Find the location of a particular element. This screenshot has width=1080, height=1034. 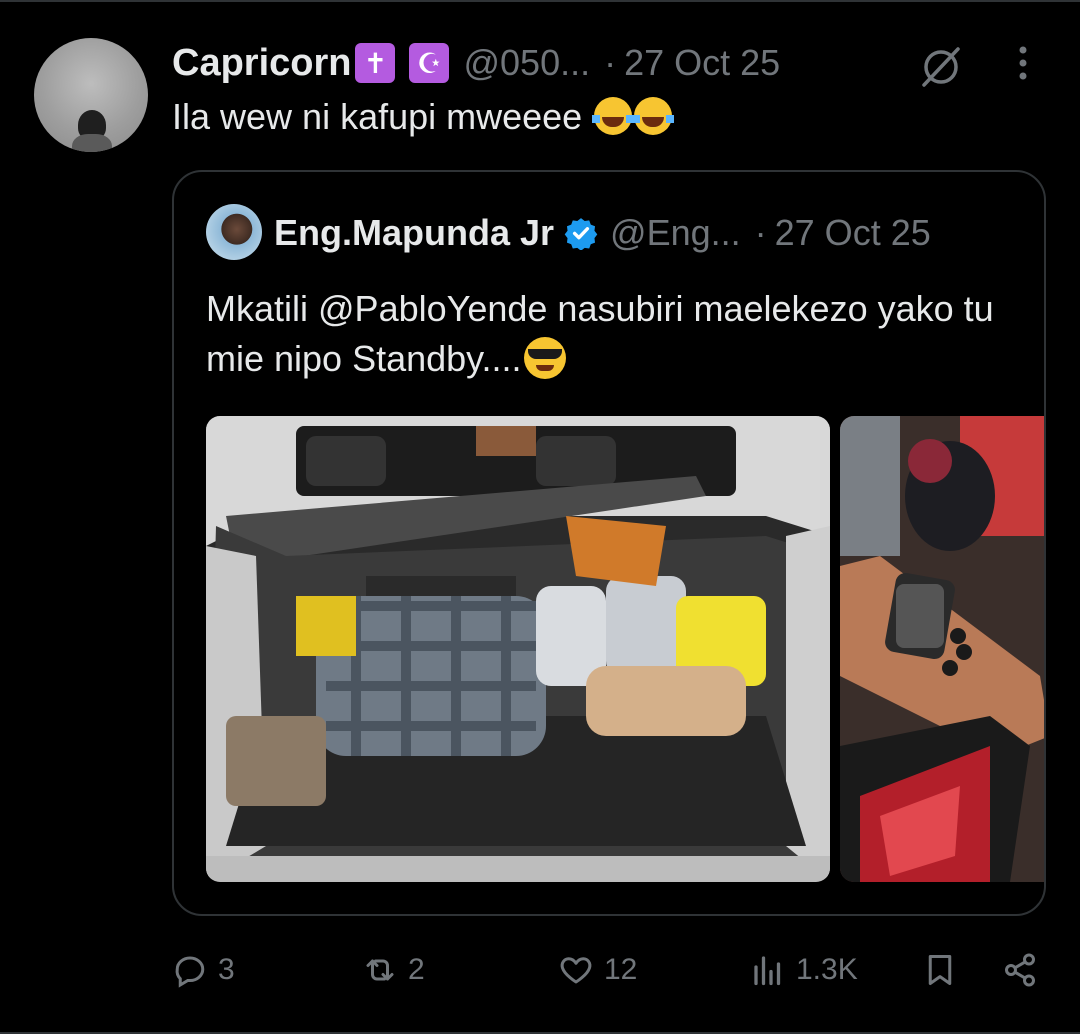

post-date: 27 Oct 25 is located at coordinates (702, 63).